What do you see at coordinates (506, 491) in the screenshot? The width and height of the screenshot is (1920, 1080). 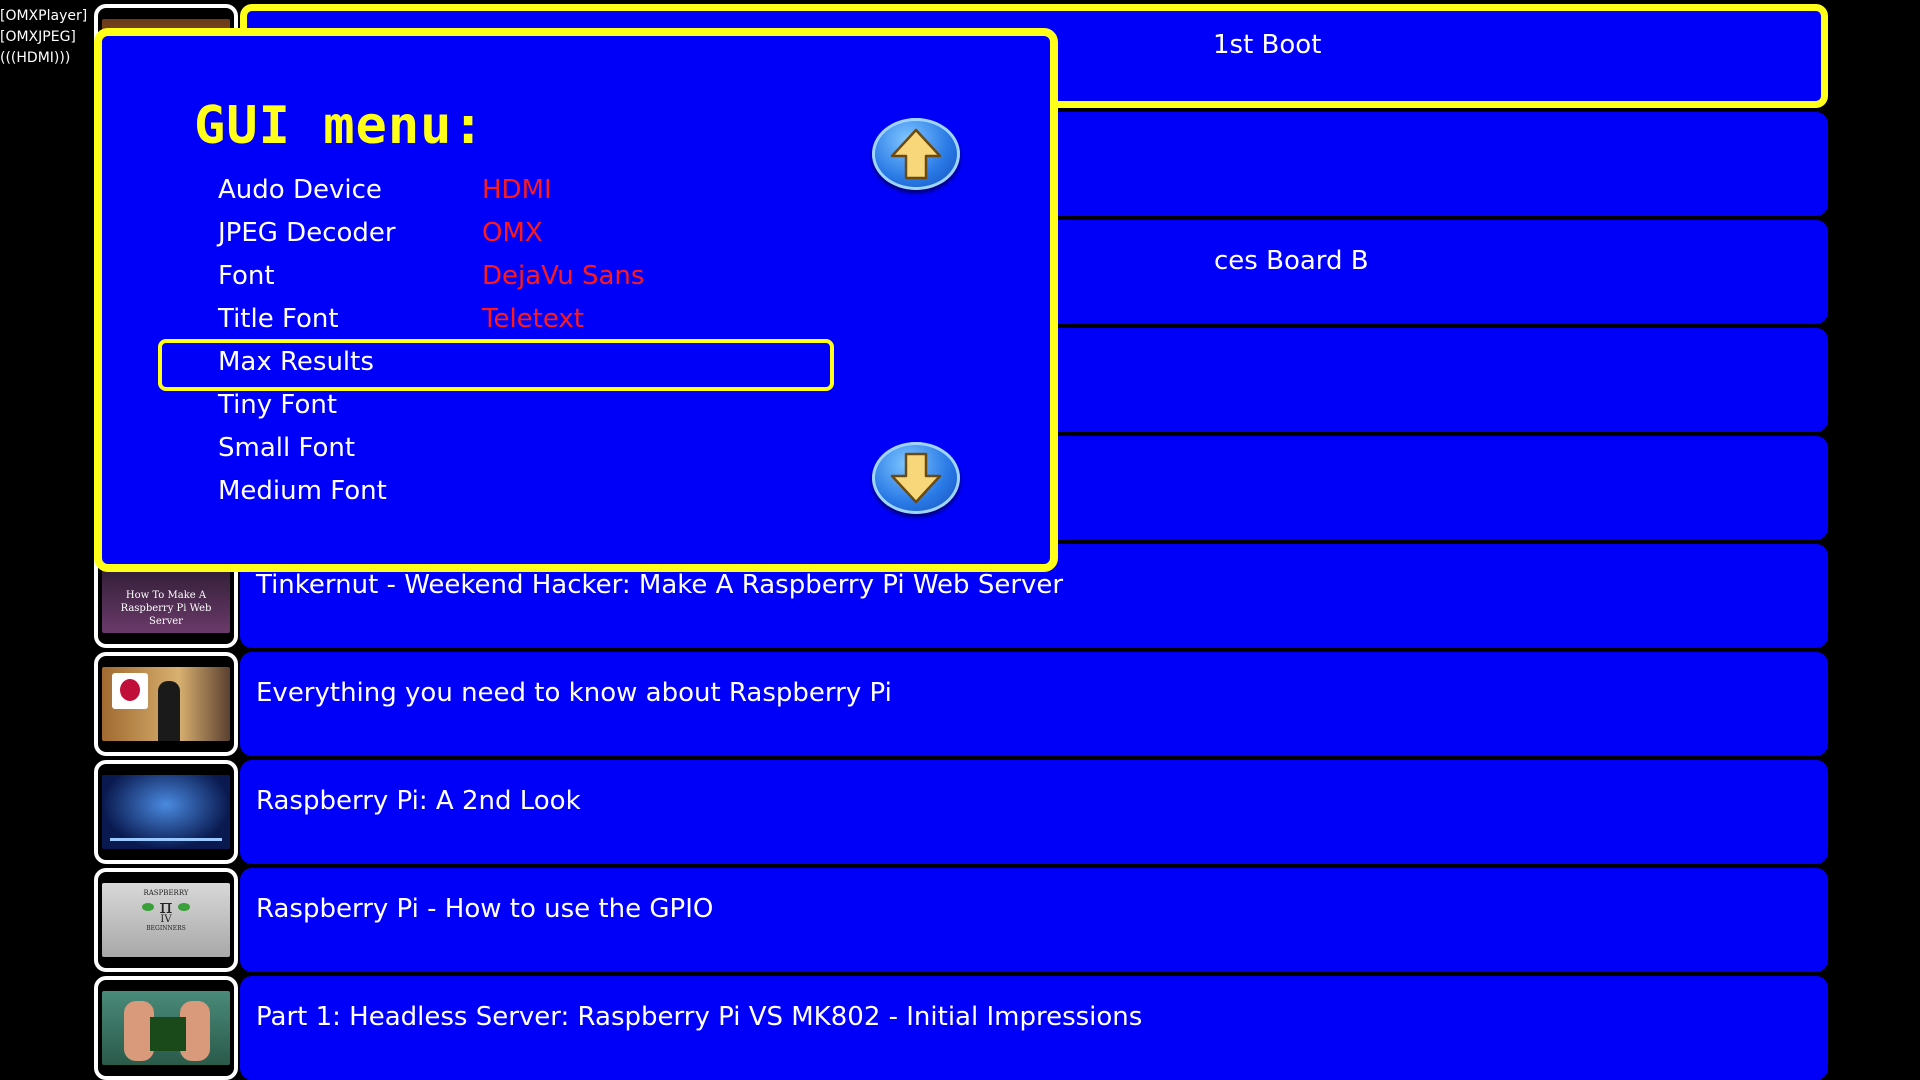 I see `menu-item-medium-font: Medium Font` at bounding box center [506, 491].